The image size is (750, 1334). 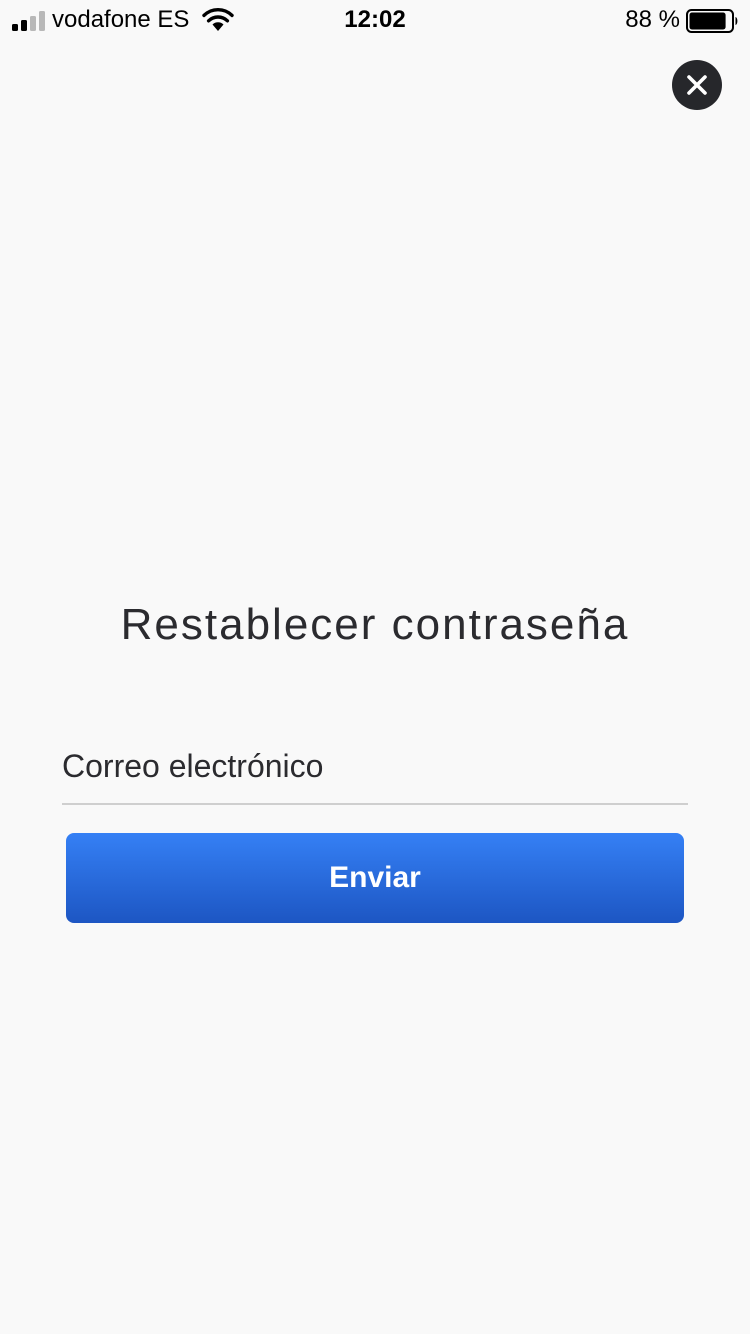 What do you see at coordinates (375, 625) in the screenshot?
I see `page-title: Restablecer contraseña` at bounding box center [375, 625].